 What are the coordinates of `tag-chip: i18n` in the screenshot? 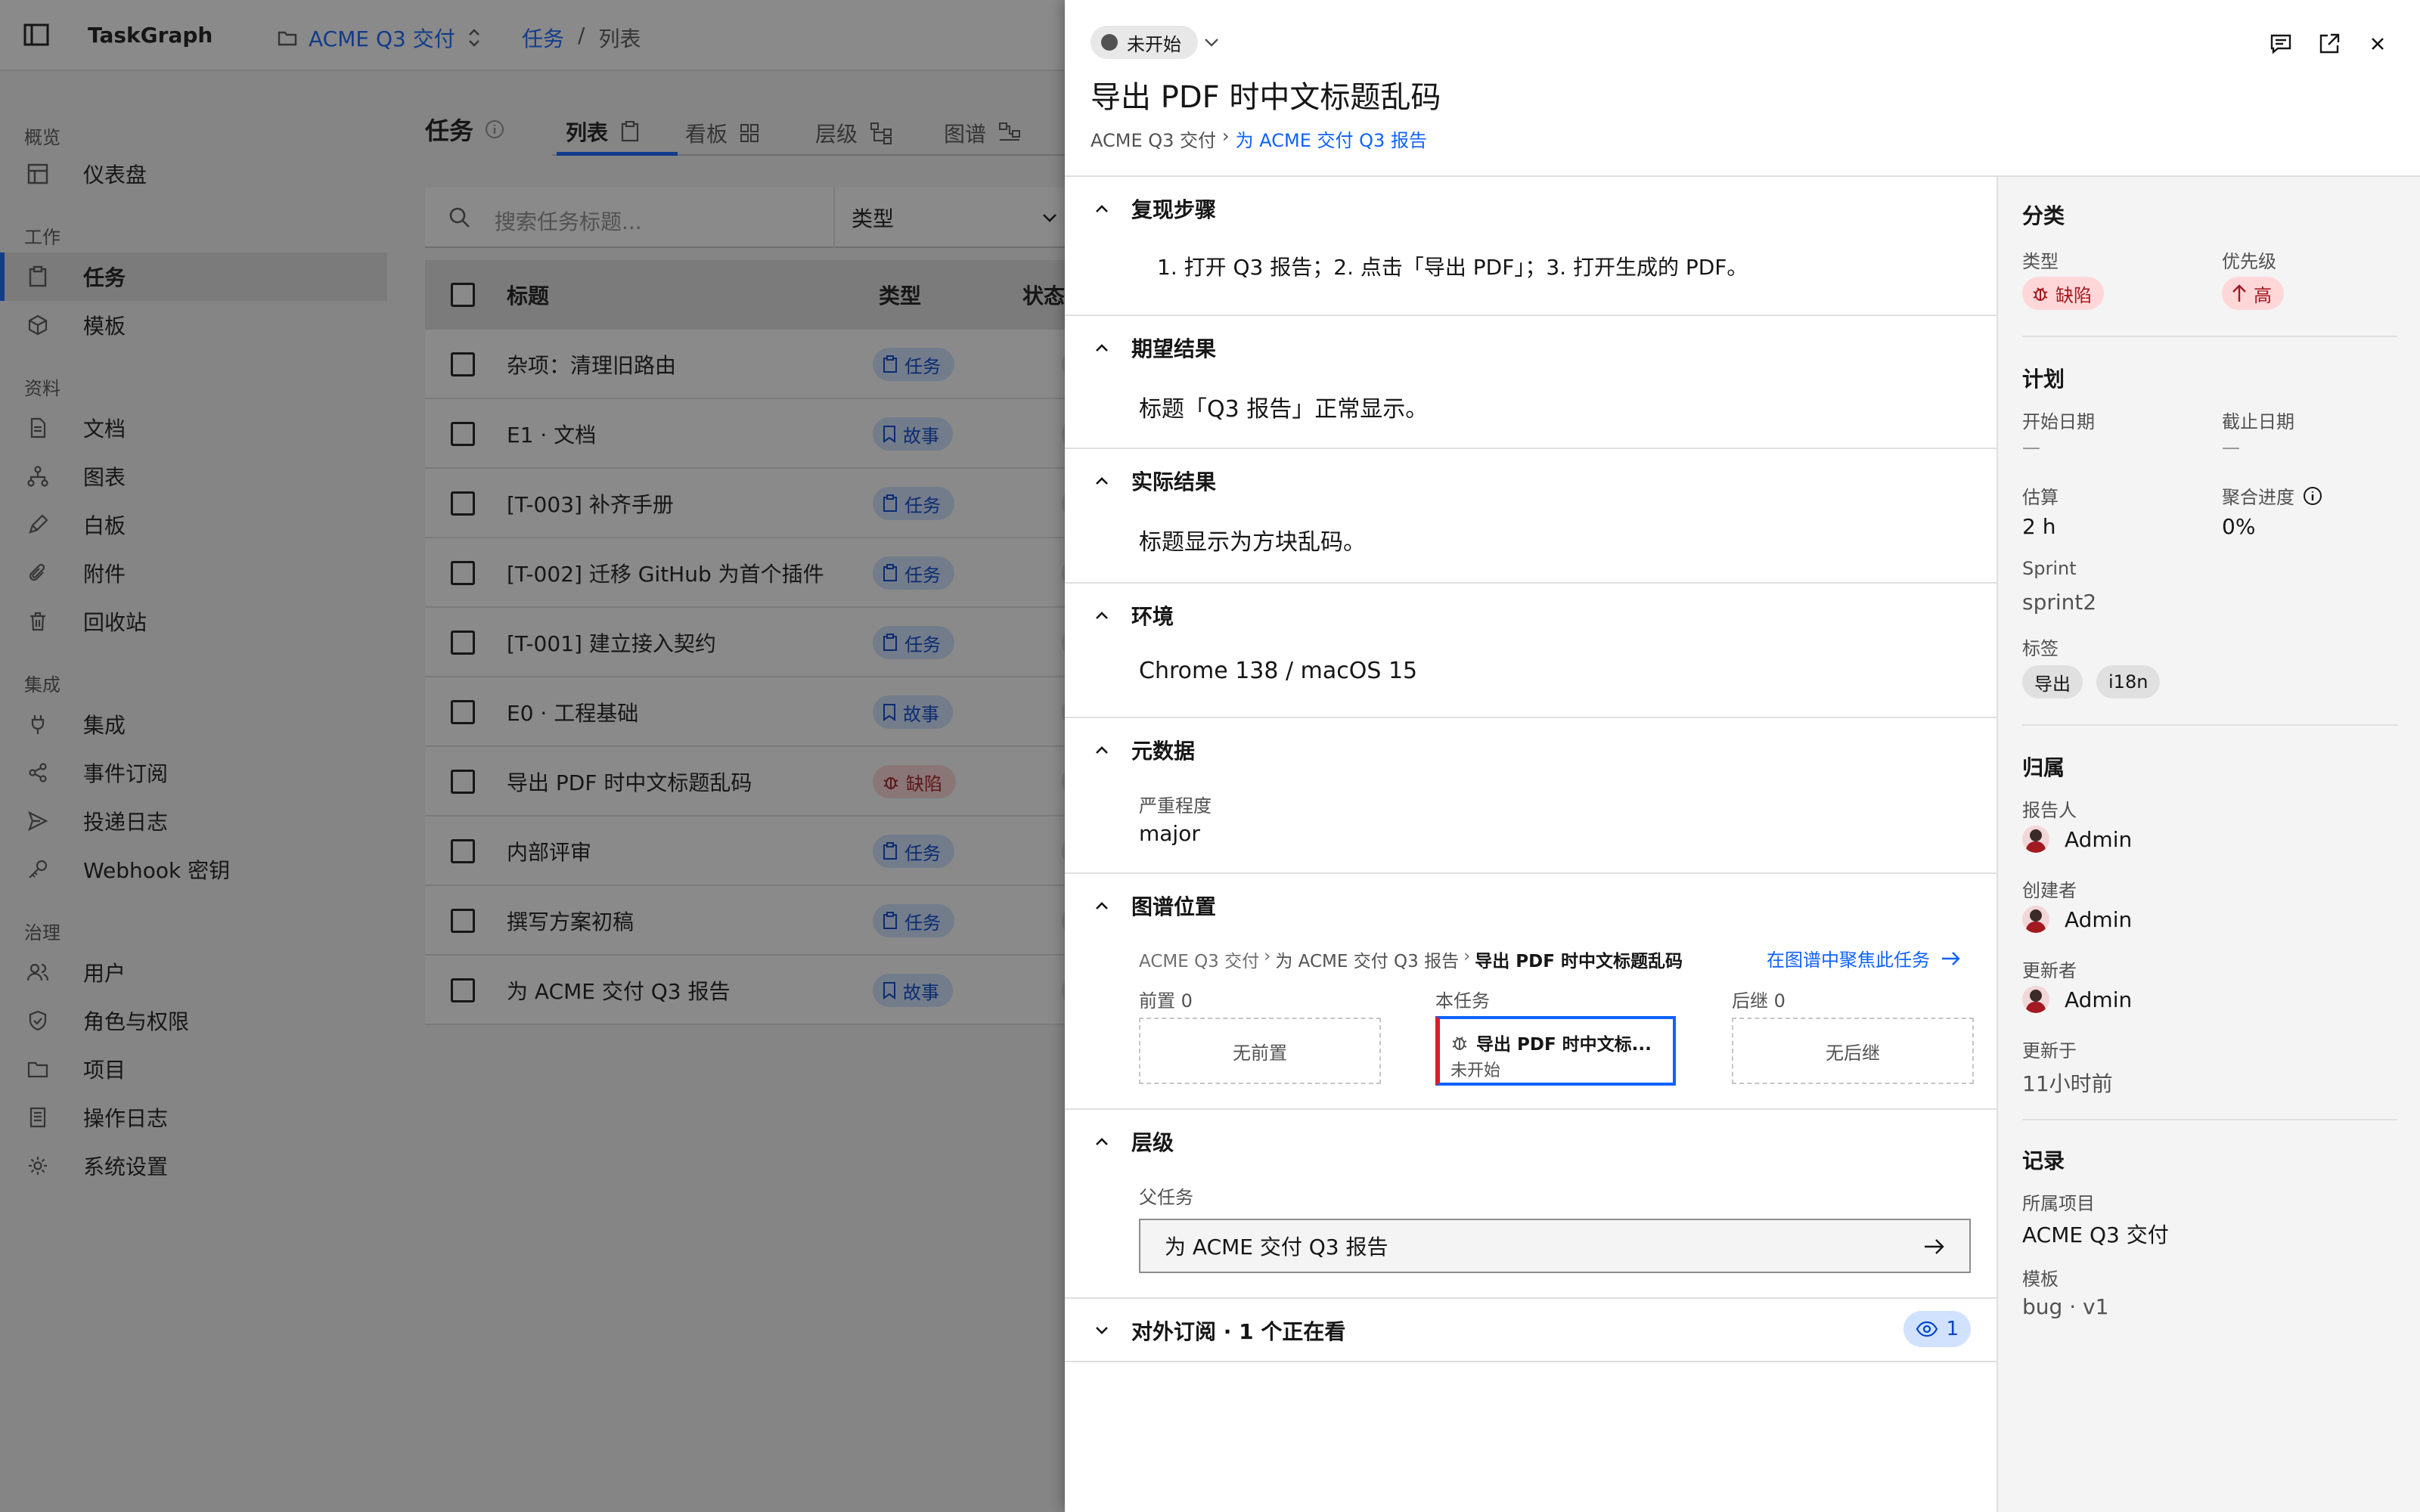 It's located at (2128, 682).